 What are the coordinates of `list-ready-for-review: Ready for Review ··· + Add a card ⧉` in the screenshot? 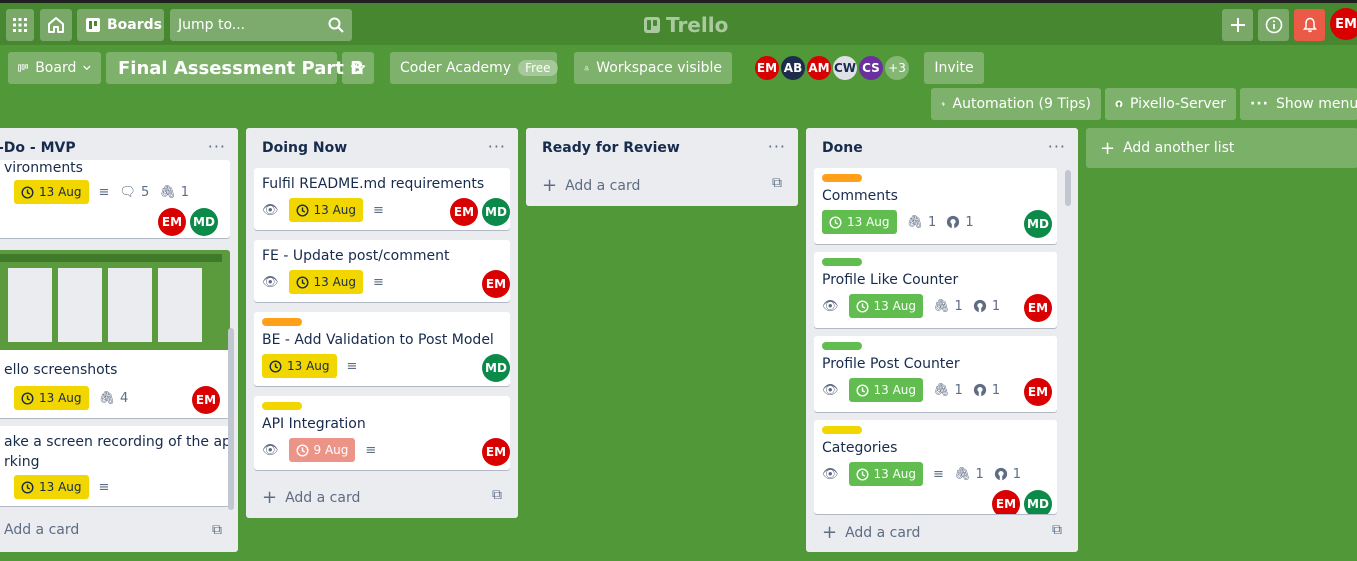 It's located at (662, 167).